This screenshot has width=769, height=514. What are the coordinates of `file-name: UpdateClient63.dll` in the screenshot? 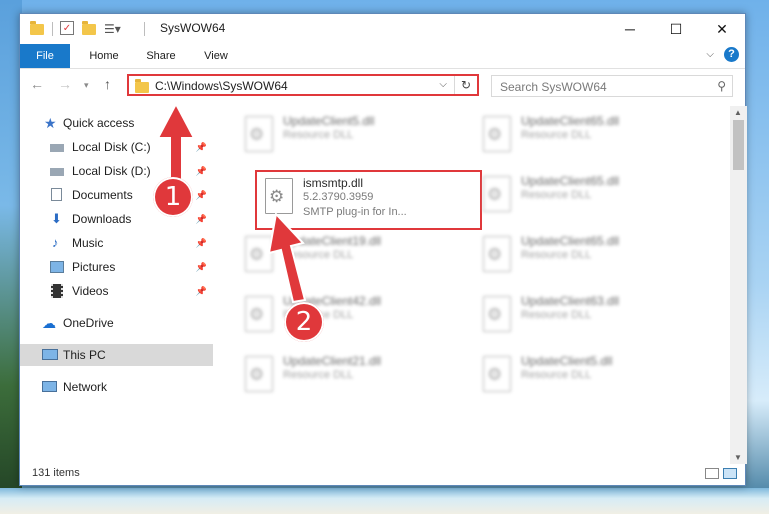 It's located at (570, 301).